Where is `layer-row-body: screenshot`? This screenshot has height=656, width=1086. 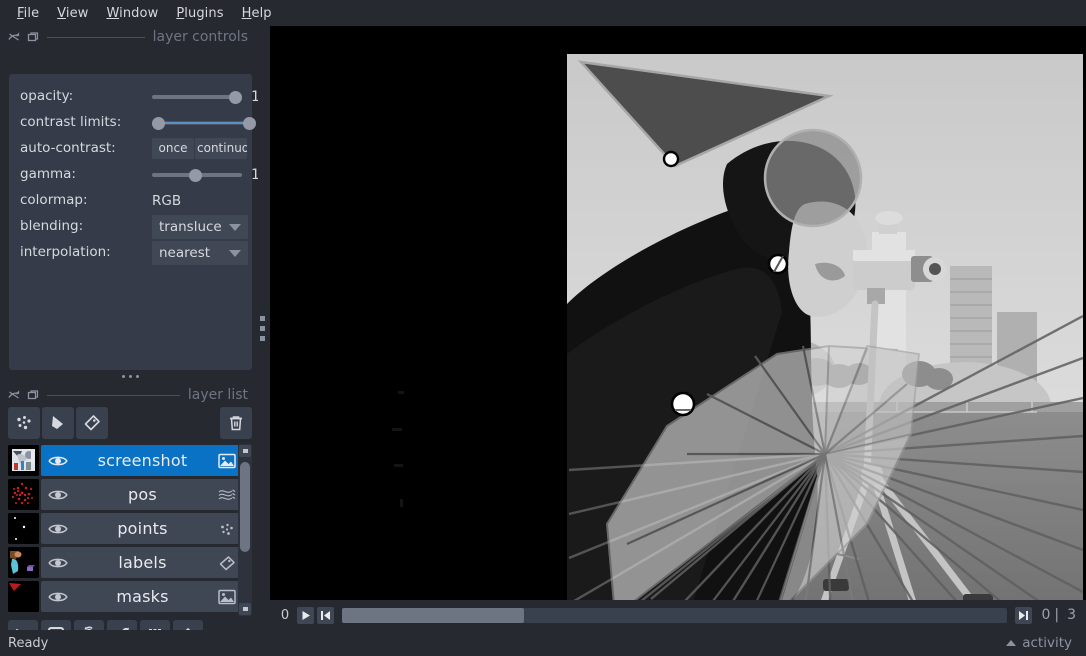
layer-row-body: screenshot is located at coordinates (142, 460).